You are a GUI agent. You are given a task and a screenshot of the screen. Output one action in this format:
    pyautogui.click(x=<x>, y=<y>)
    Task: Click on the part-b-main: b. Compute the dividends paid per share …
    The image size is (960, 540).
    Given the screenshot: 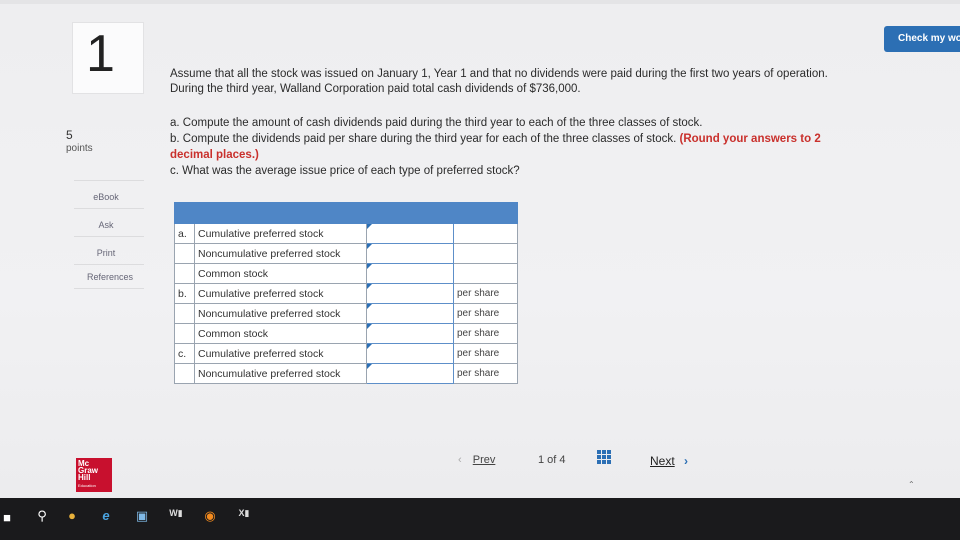 What is the action you would take?
    pyautogui.click(x=423, y=139)
    